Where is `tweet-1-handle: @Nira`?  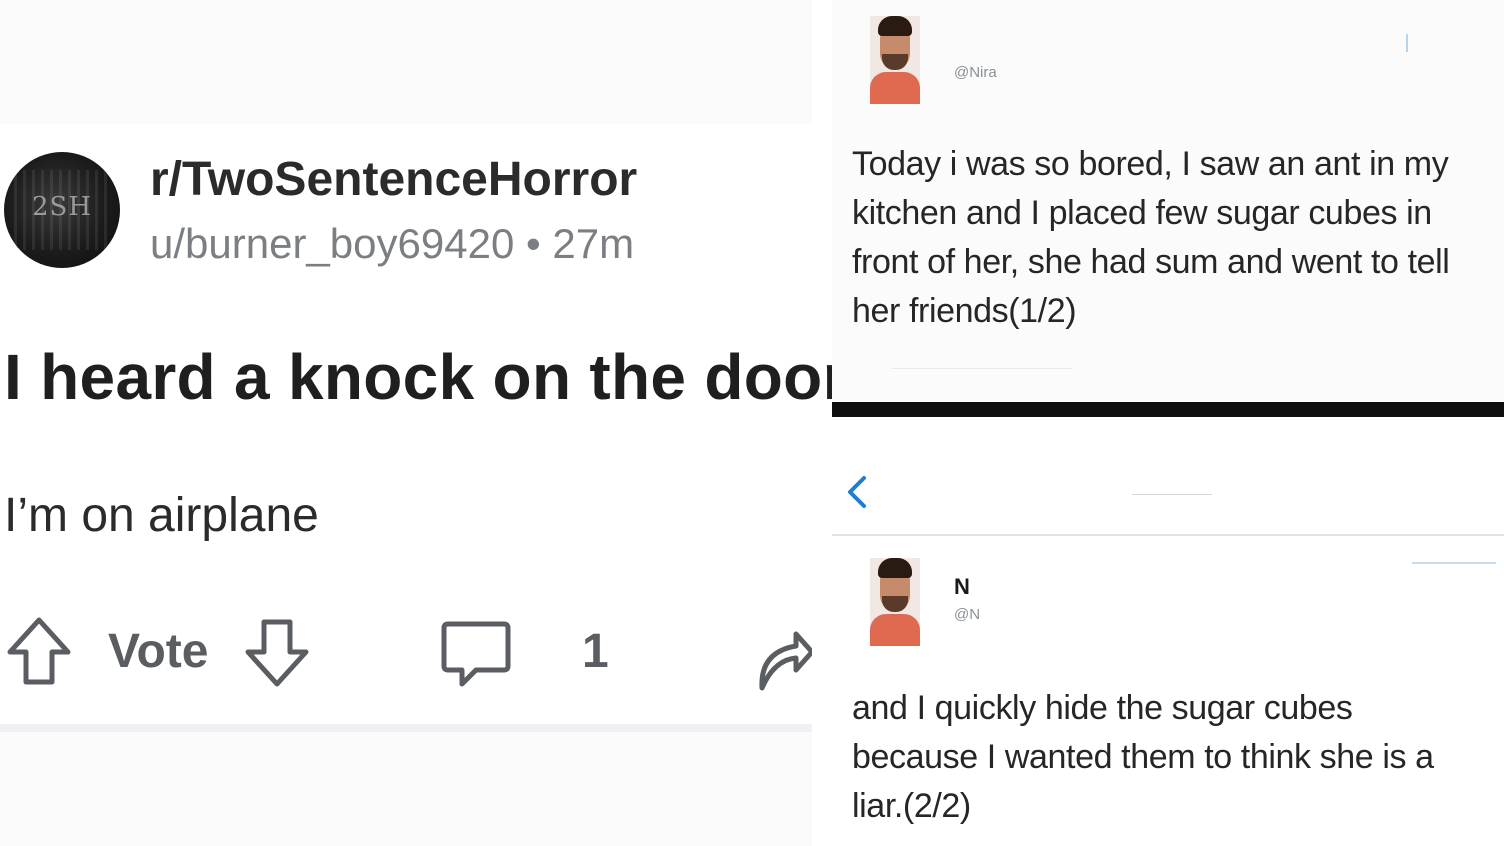
tweet-1-handle: @Nira is located at coordinates (975, 72).